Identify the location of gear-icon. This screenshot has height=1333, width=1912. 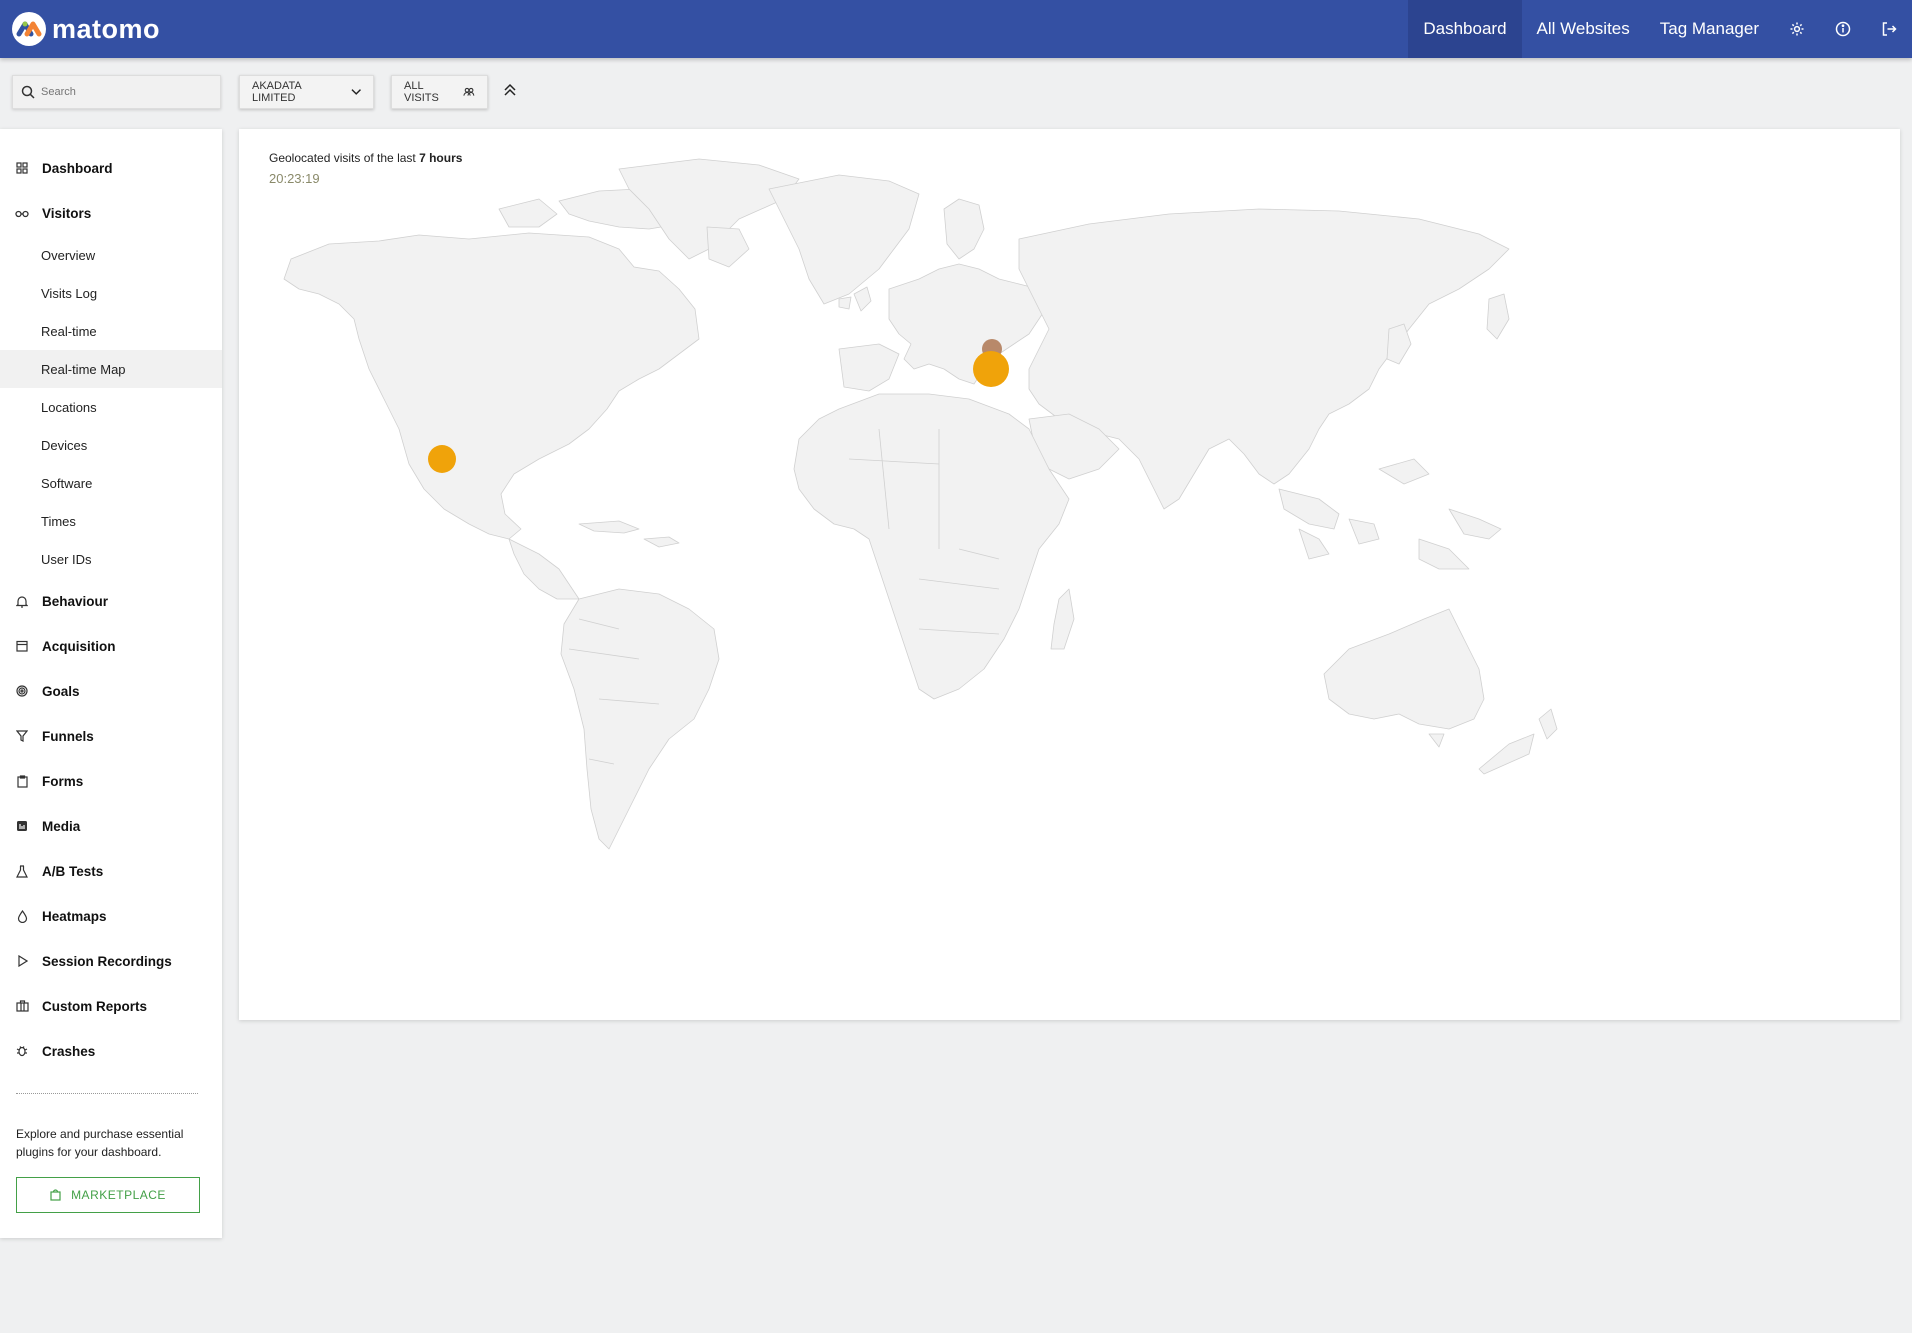
(1797, 29).